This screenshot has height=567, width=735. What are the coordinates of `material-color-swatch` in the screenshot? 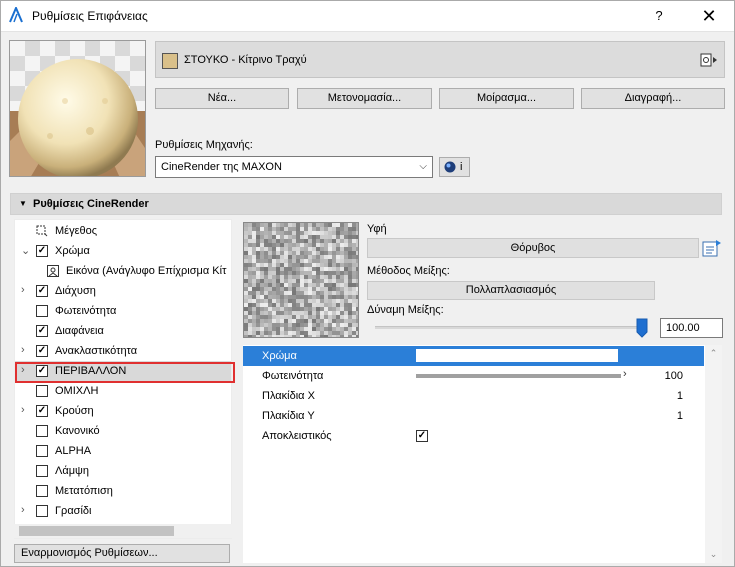 It's located at (170, 61).